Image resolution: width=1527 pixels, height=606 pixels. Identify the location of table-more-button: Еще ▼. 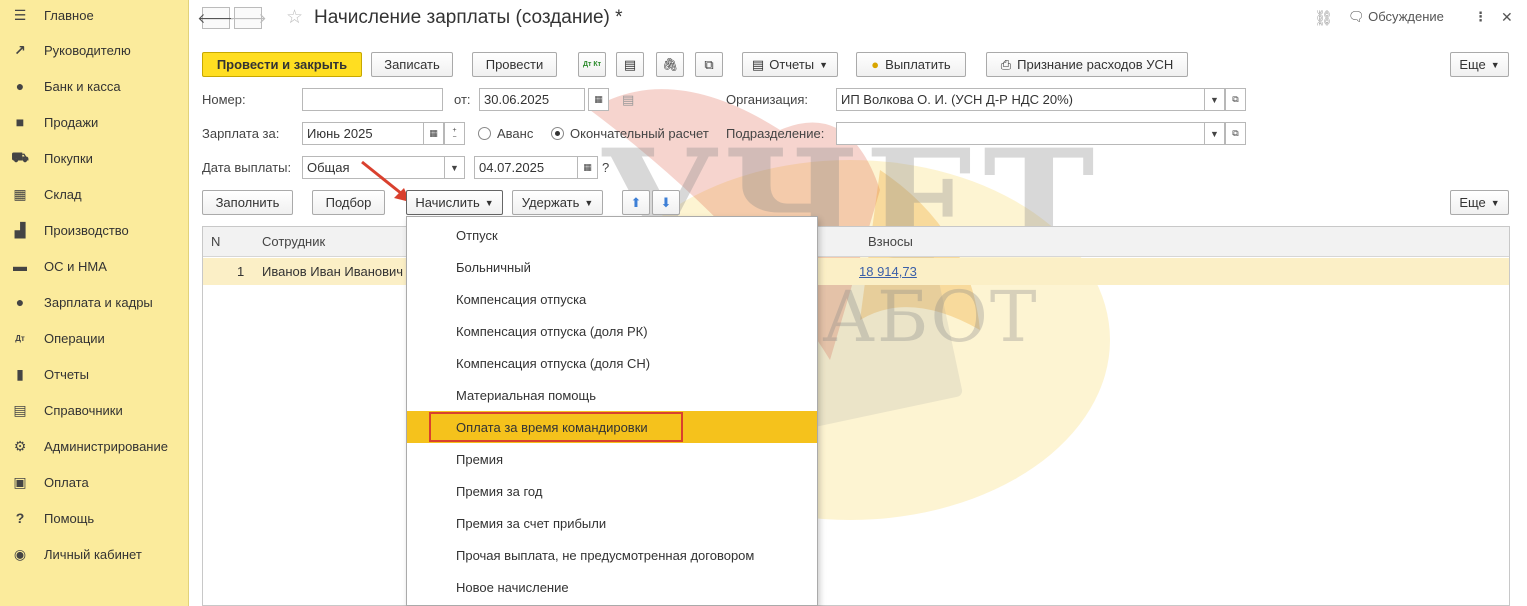
(1479, 202).